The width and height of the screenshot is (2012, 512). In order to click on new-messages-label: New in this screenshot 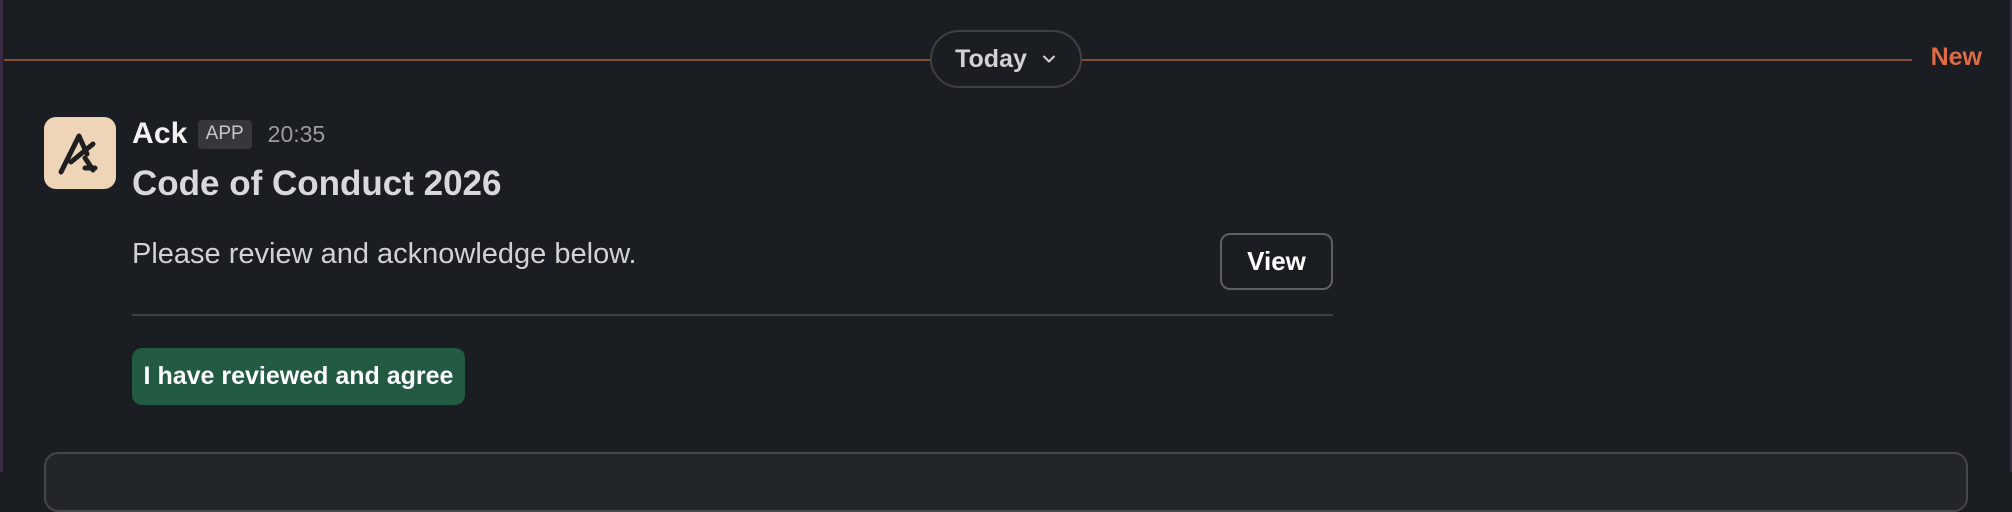, I will do `click(1956, 57)`.